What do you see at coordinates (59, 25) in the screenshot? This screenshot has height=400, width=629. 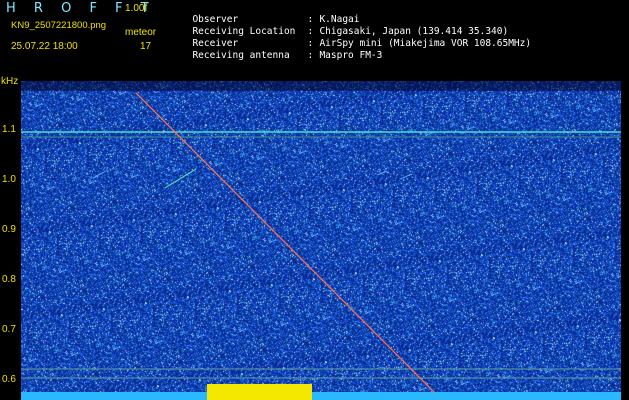 I see `filename-label: KN9_2507221800.png` at bounding box center [59, 25].